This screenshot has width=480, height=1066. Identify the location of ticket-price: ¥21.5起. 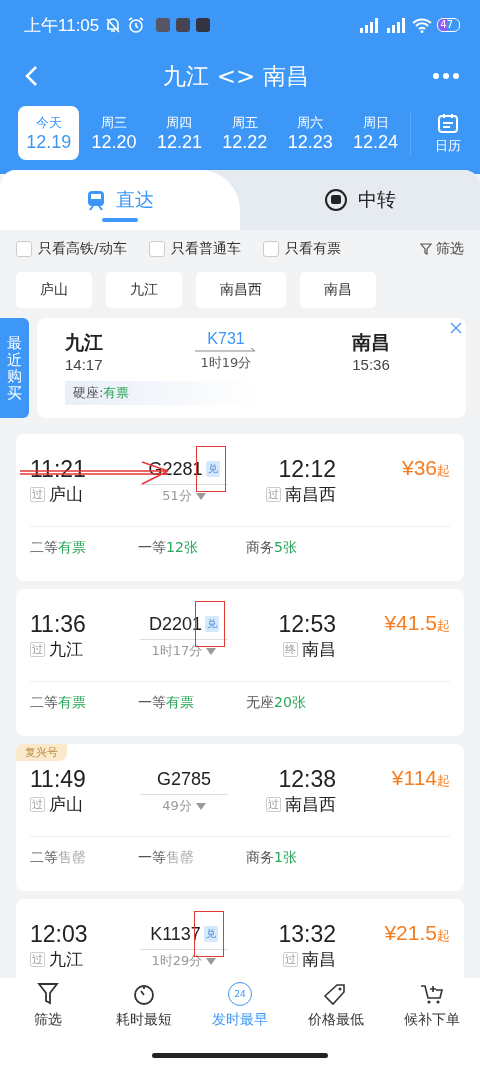
(417, 933).